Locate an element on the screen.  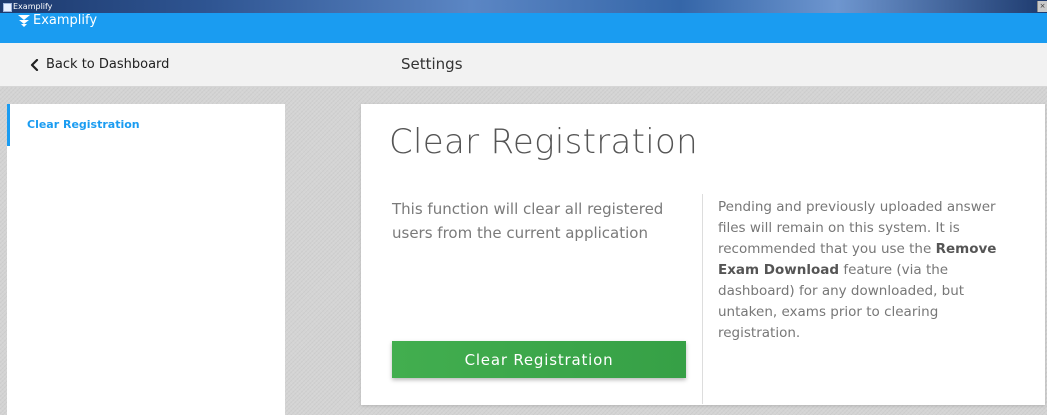
chevron-left-icon is located at coordinates (34, 64).